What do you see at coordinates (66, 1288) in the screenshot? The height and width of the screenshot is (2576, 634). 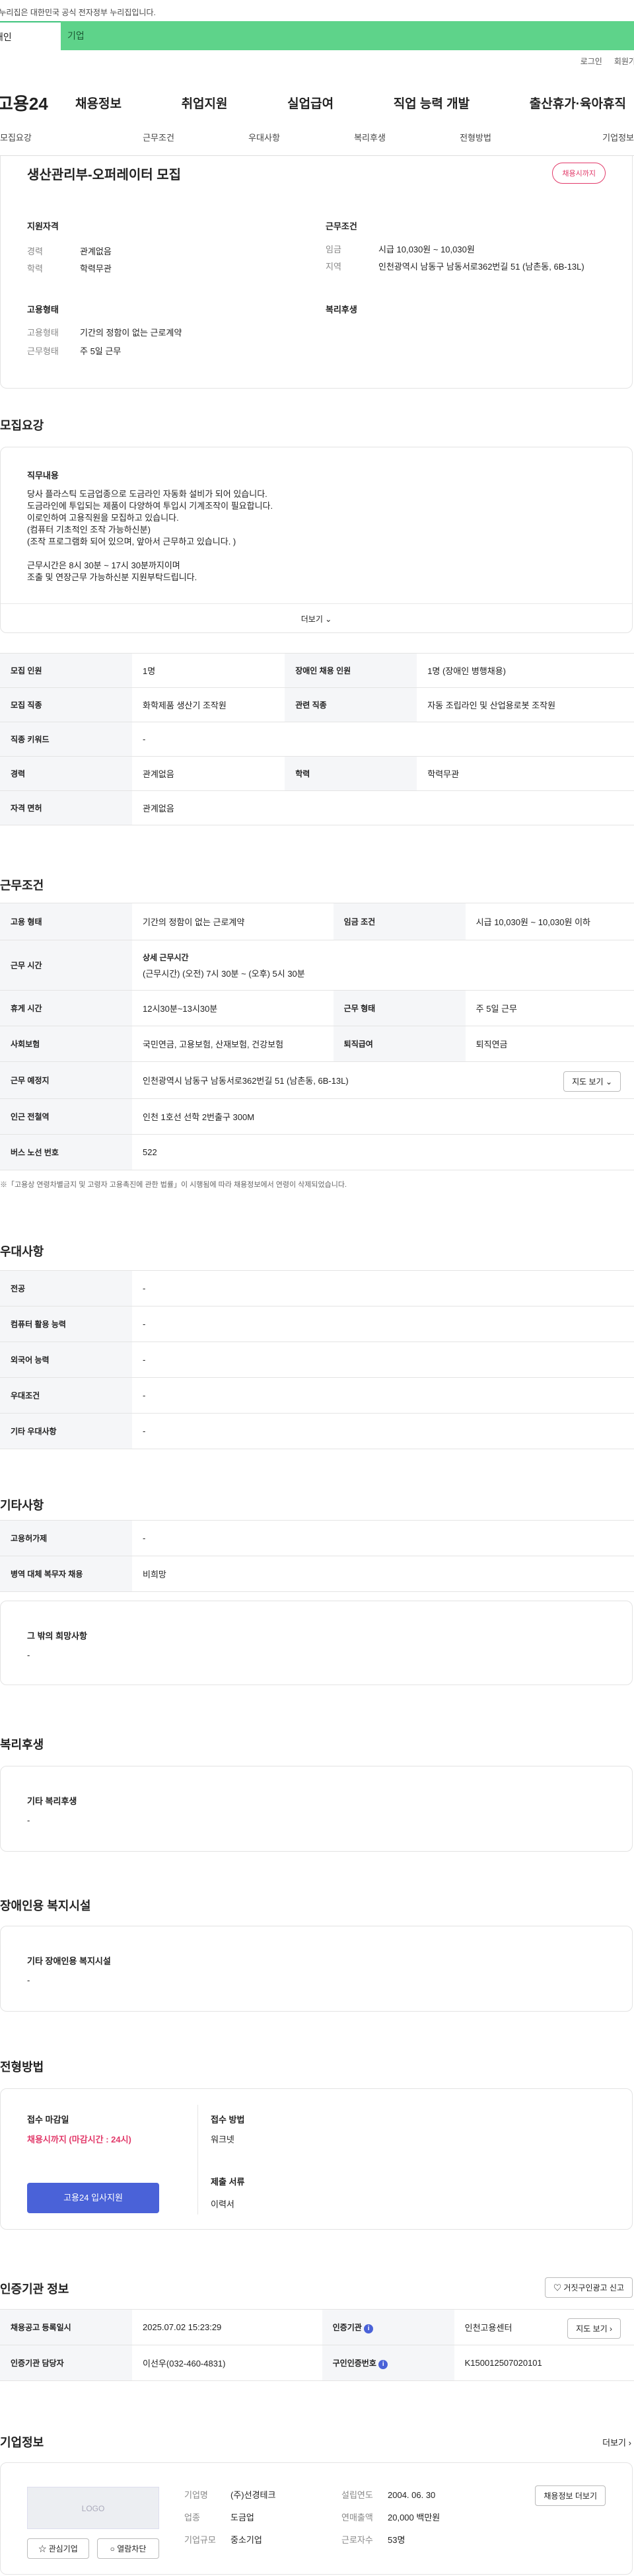 I see `row-header: 전공` at bounding box center [66, 1288].